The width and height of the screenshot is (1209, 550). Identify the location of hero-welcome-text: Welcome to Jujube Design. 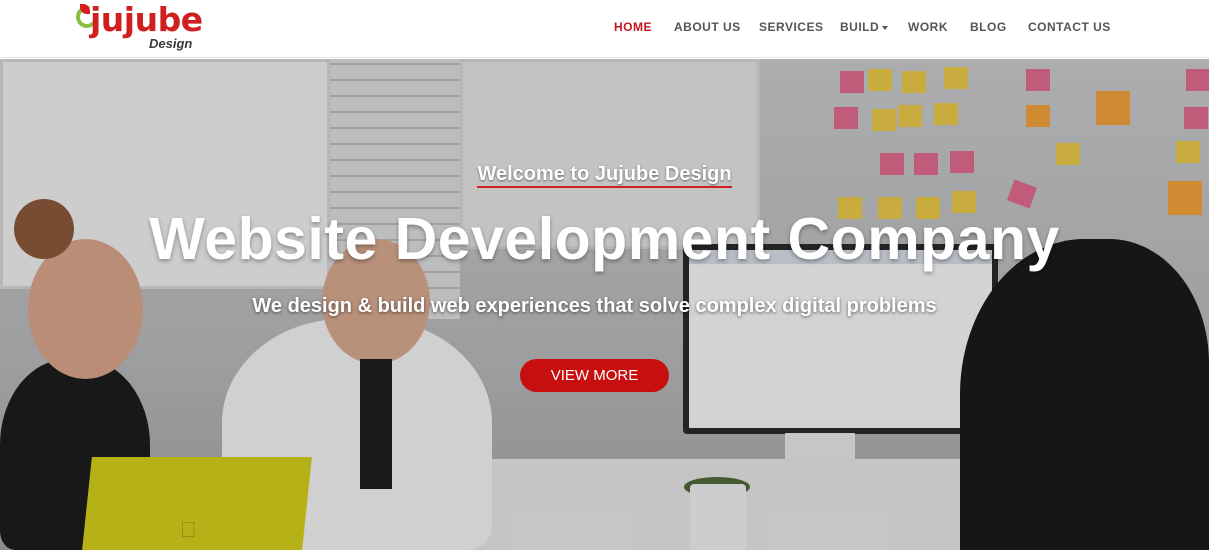
(604, 175).